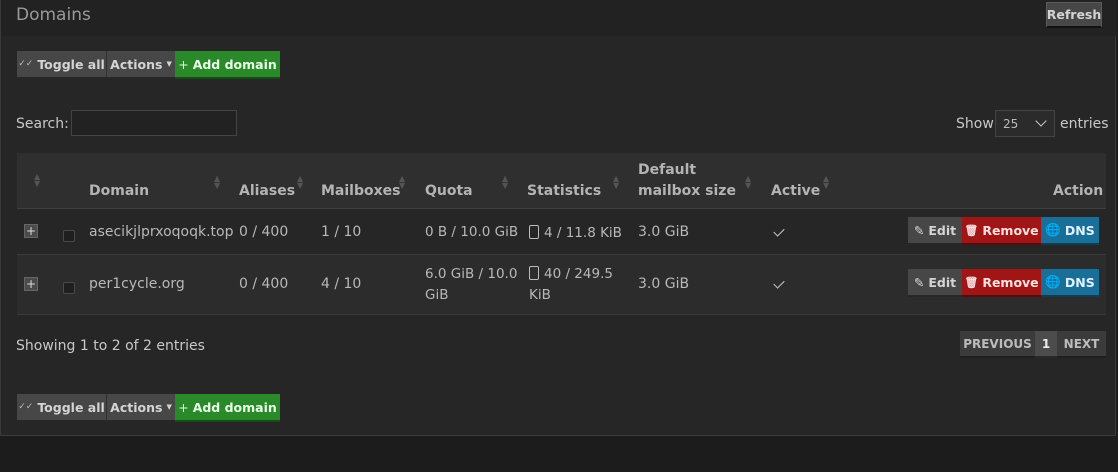  What do you see at coordinates (997, 344) in the screenshot?
I see `previous-page-button: PREVIOUS` at bounding box center [997, 344].